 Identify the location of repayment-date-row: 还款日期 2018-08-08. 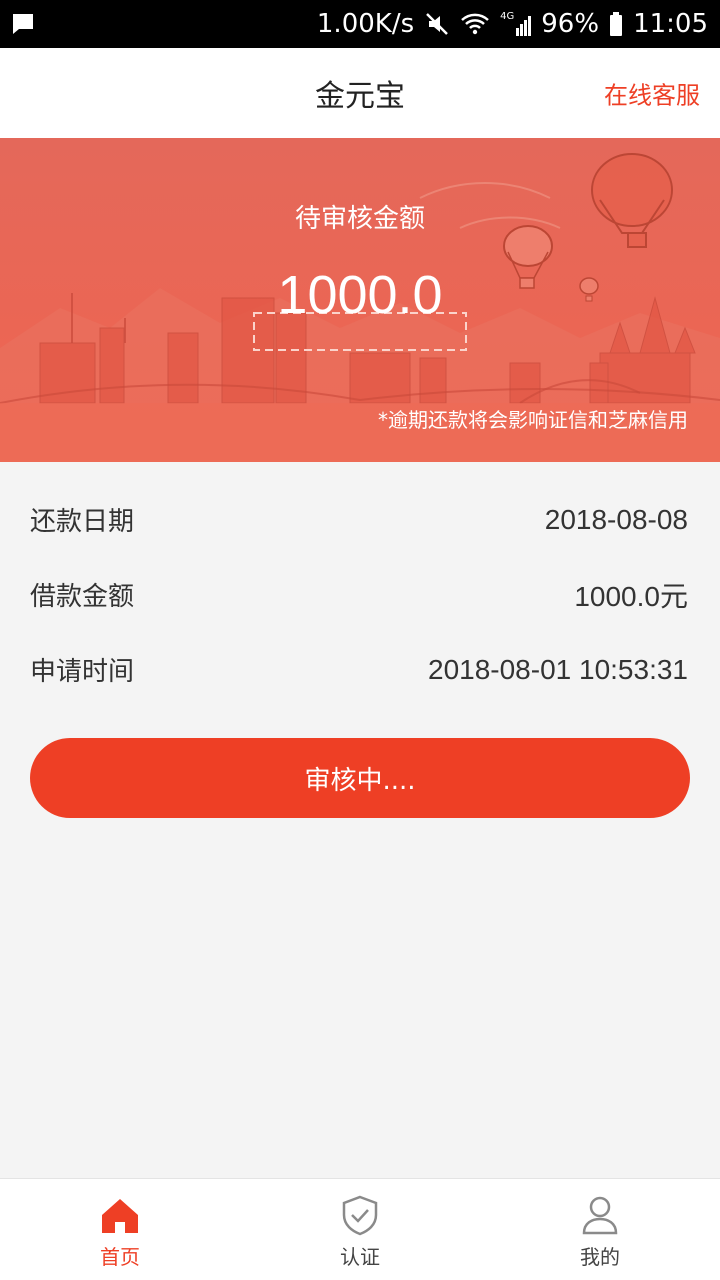
(360, 519).